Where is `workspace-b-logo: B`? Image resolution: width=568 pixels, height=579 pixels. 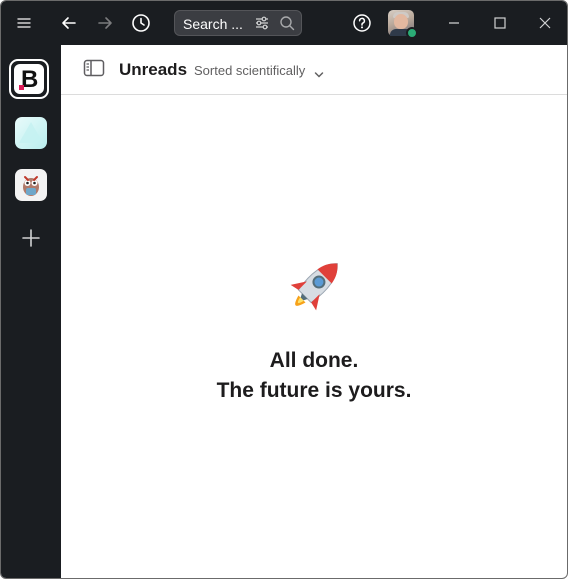 workspace-b-logo: B is located at coordinates (29, 79).